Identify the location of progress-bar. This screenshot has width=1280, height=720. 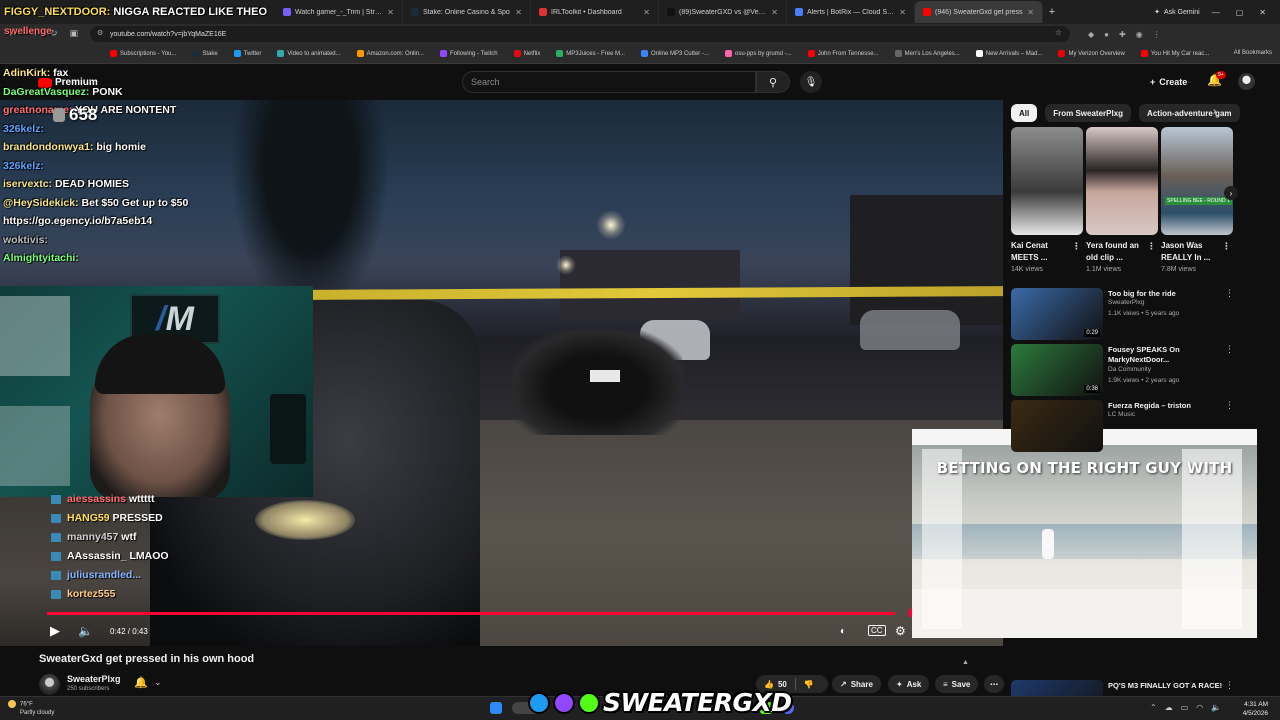
(471, 613).